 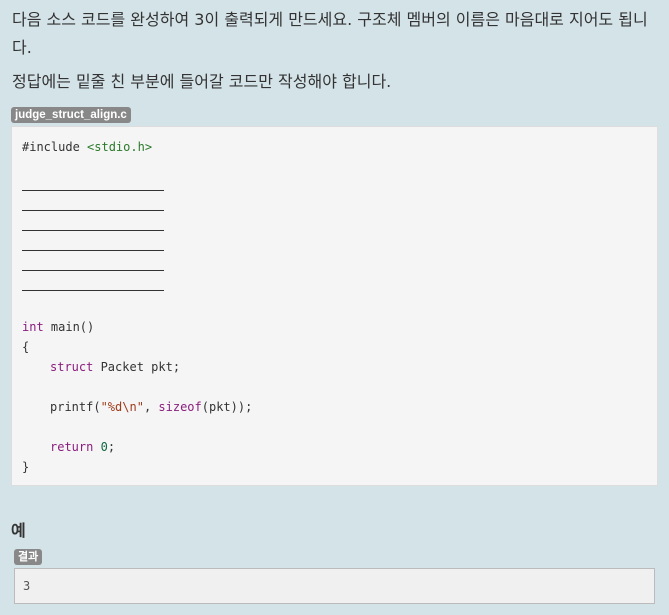 I want to click on code-line-main: int main(), so click(x=58, y=327).